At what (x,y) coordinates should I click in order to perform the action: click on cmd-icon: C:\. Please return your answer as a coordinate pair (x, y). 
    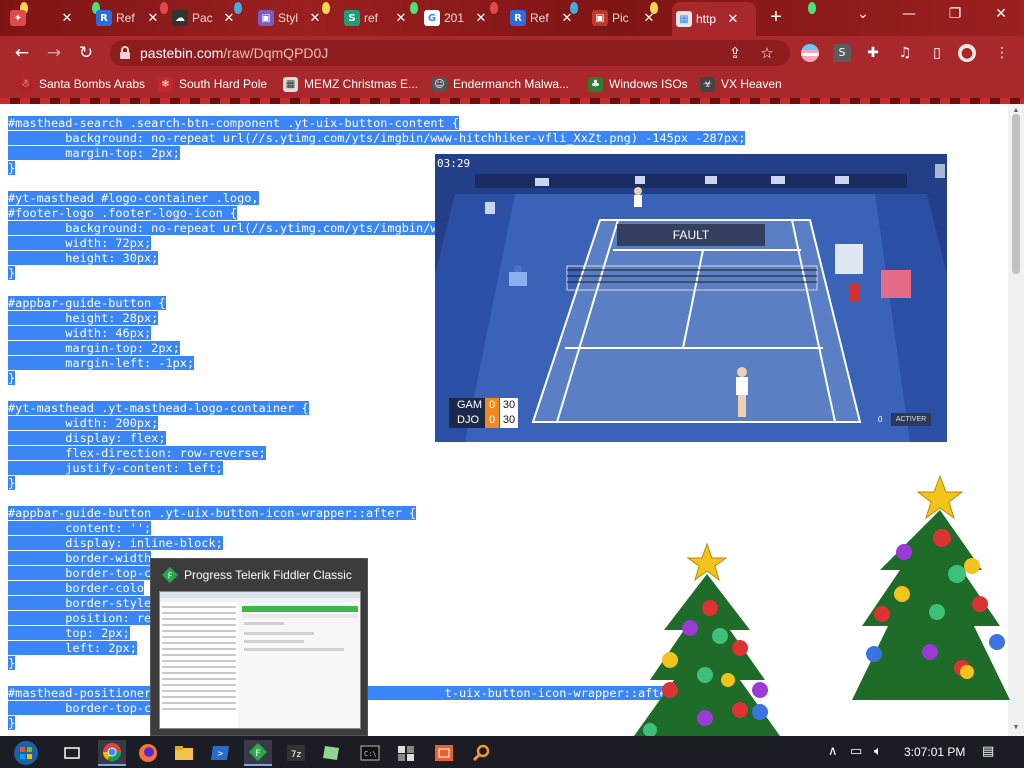
    Looking at the image, I should click on (370, 753).